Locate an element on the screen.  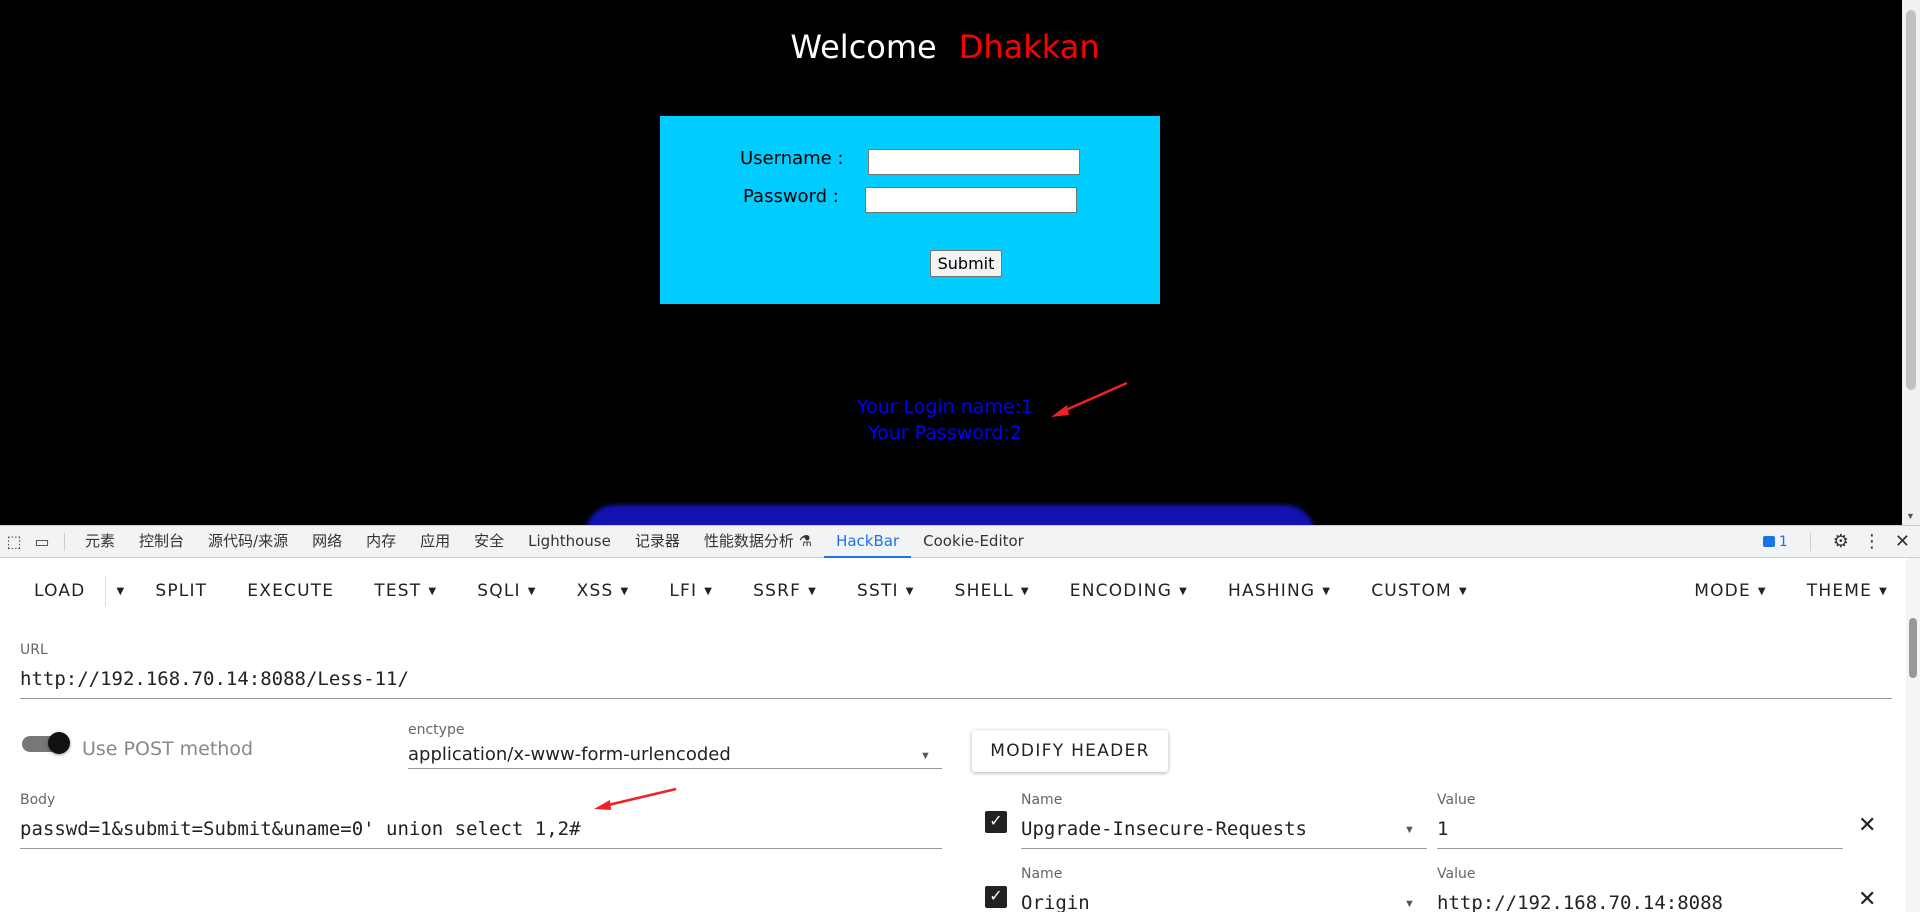
url-input: http://192.168.70.14:8088/Less-11/ is located at coordinates (214, 679).